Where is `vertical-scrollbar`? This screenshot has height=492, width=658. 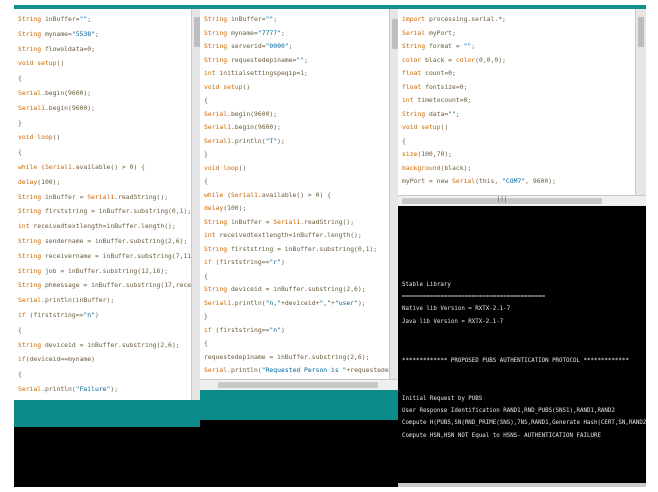
vertical-scrollbar is located at coordinates (640, 102).